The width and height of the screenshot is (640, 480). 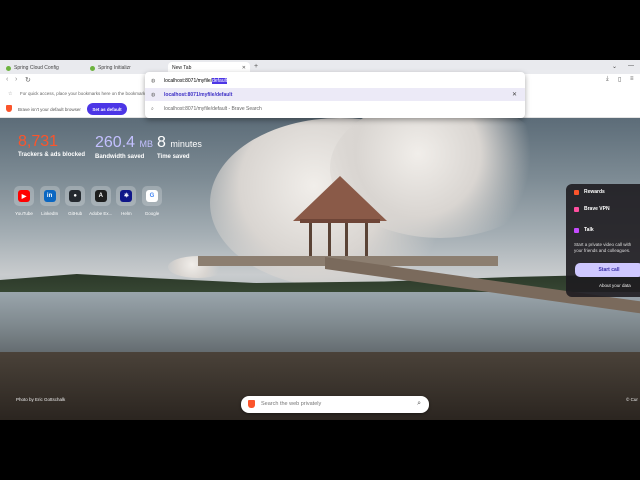 What do you see at coordinates (632, 79) in the screenshot?
I see `menu-icon: ≡` at bounding box center [632, 79].